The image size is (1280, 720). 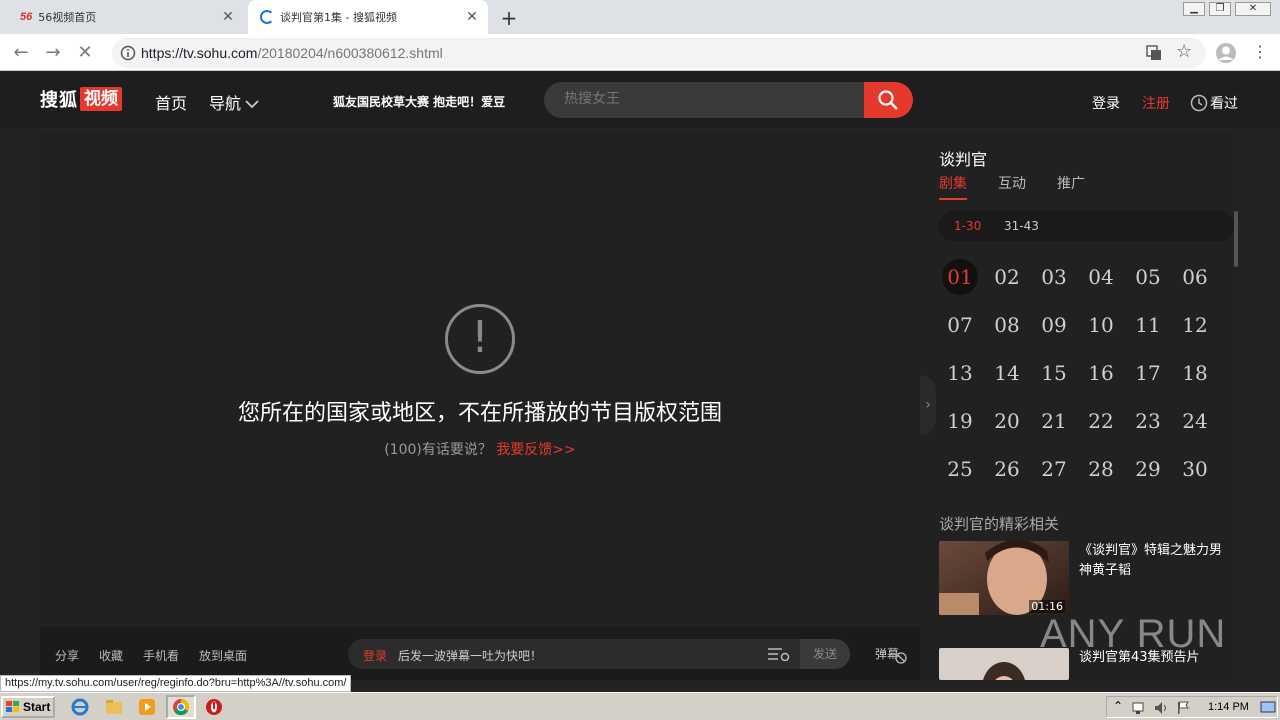 What do you see at coordinates (147, 707) in the screenshot?
I see `media-player-icon` at bounding box center [147, 707].